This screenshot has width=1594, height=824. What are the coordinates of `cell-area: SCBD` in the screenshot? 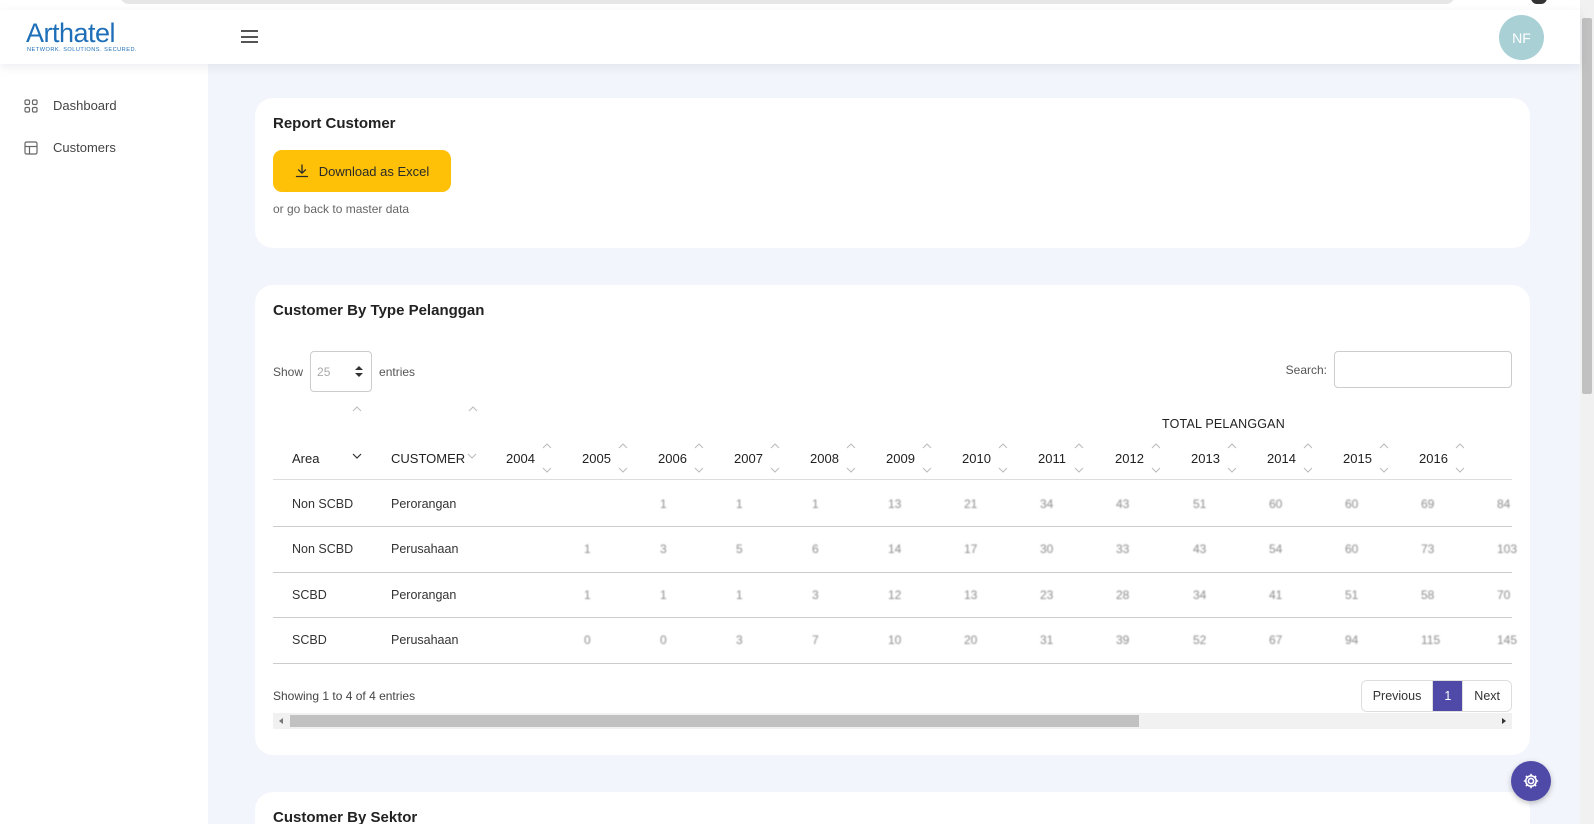 It's located at (309, 640).